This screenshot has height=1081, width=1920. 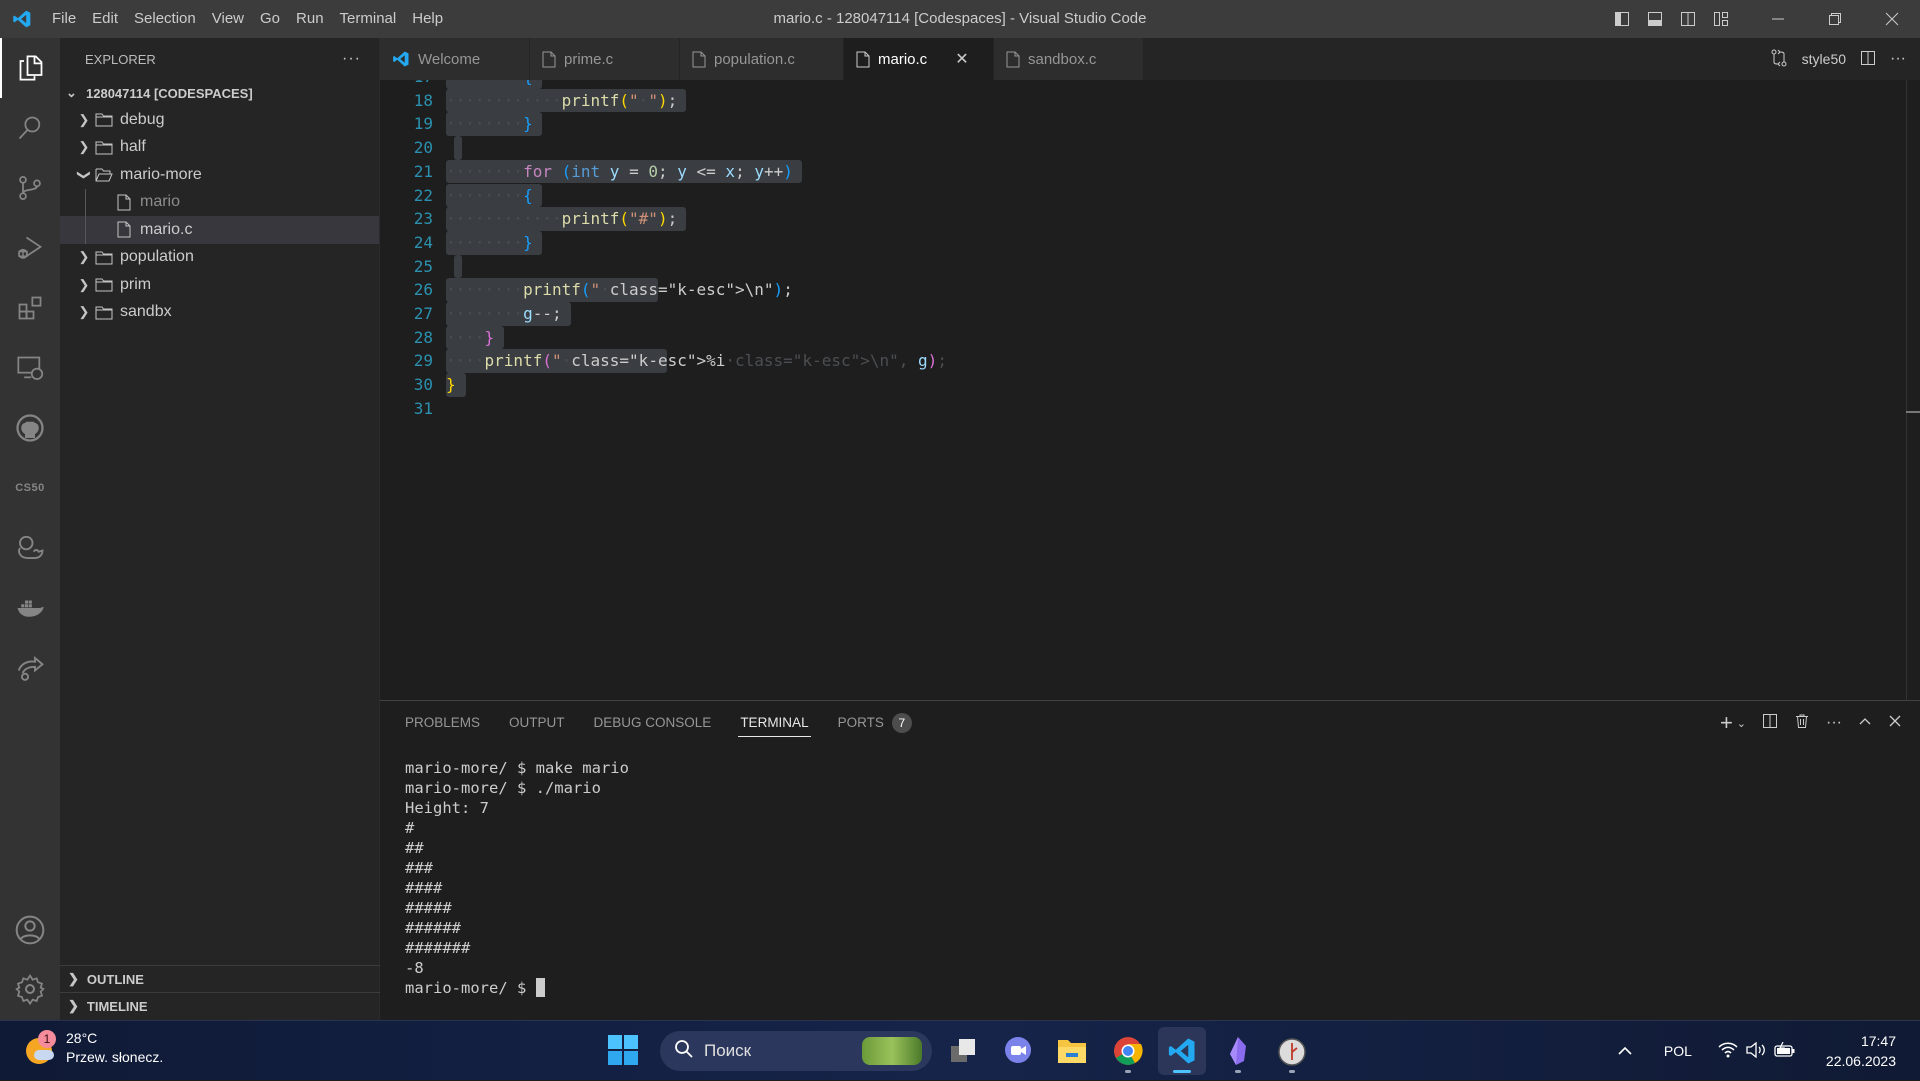 I want to click on battery-charging-icon, so click(x=1785, y=1051).